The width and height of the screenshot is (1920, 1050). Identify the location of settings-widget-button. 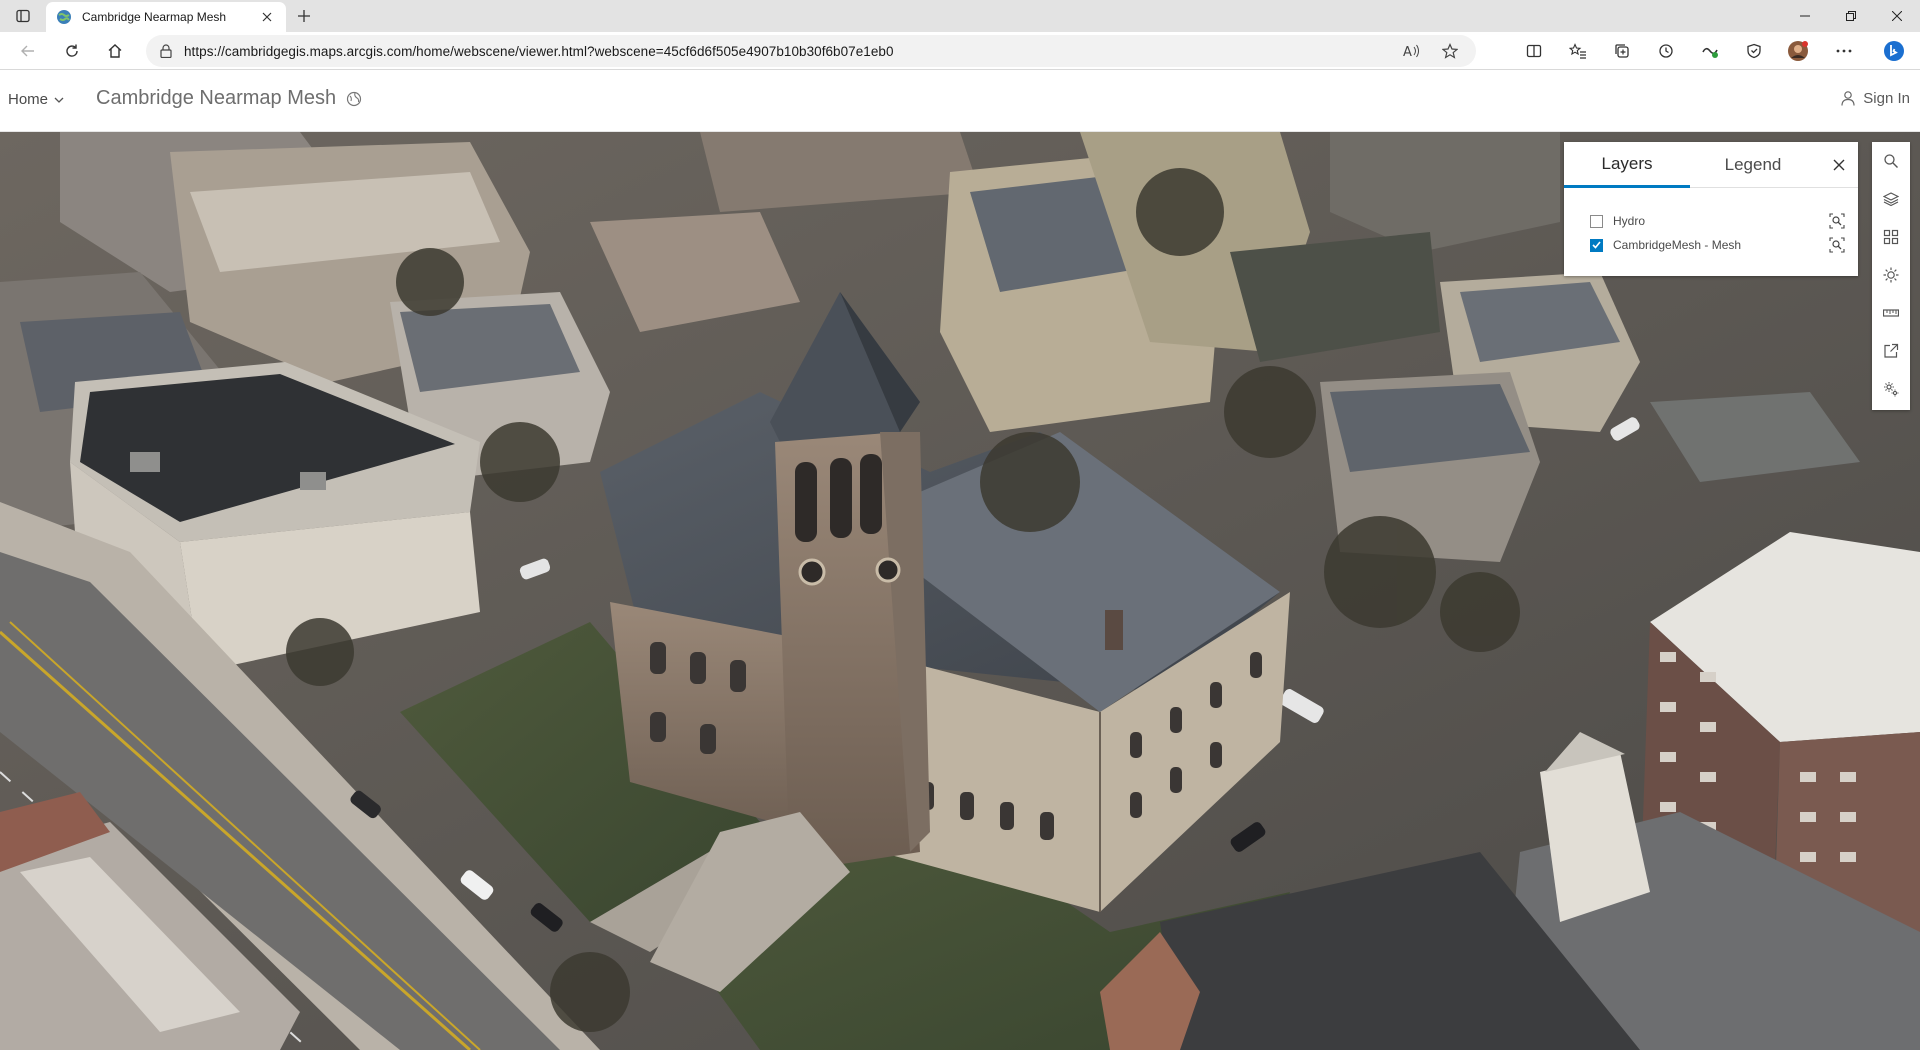
(1891, 389).